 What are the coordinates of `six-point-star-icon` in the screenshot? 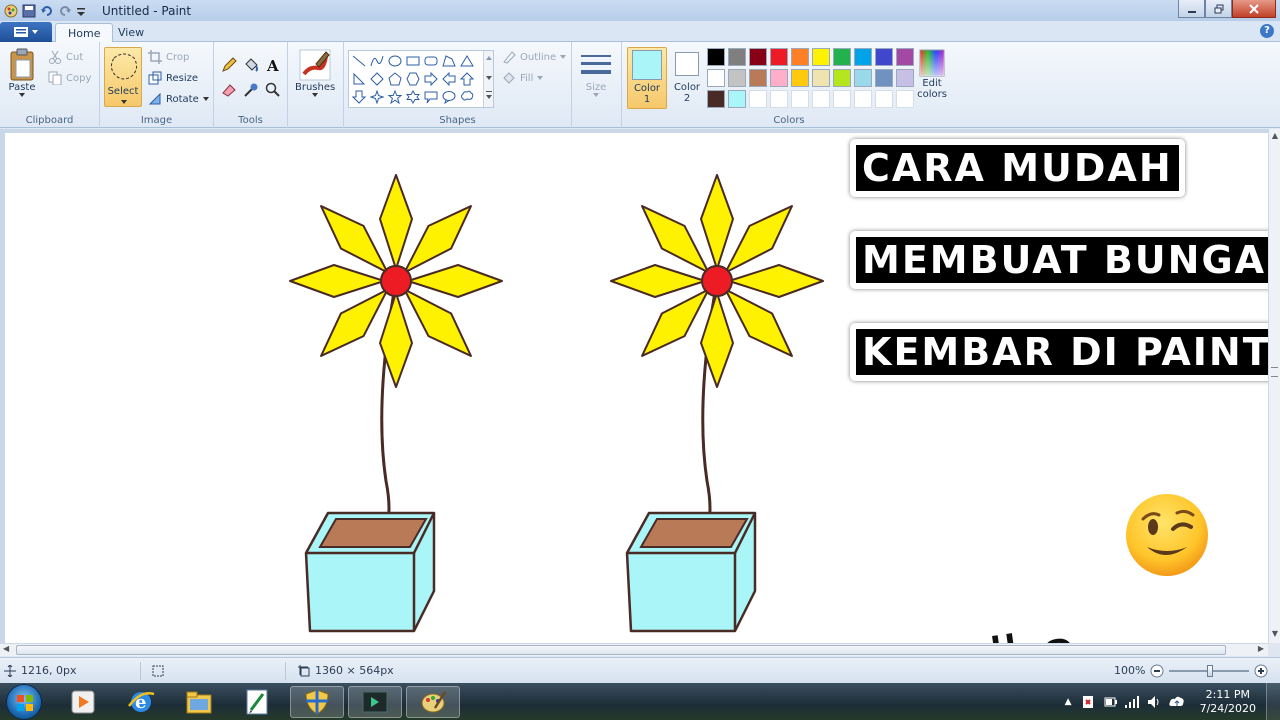 It's located at (413, 97).